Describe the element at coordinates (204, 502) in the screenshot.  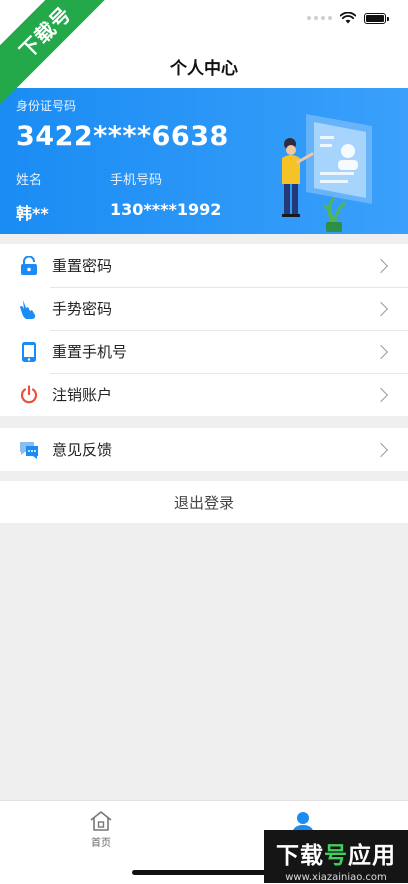
I see `logout-button: 退出登录` at that location.